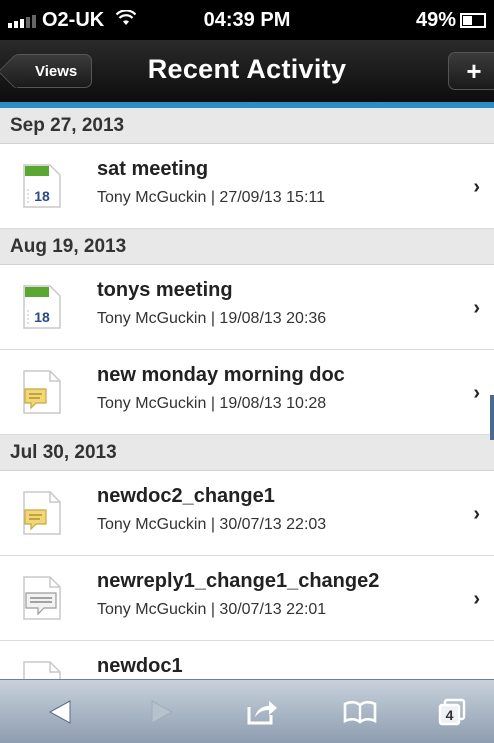 Image resolution: width=494 pixels, height=743 pixels. I want to click on activity-meta: Tony McGuckin | 27/09/13 15:11, so click(211, 197).